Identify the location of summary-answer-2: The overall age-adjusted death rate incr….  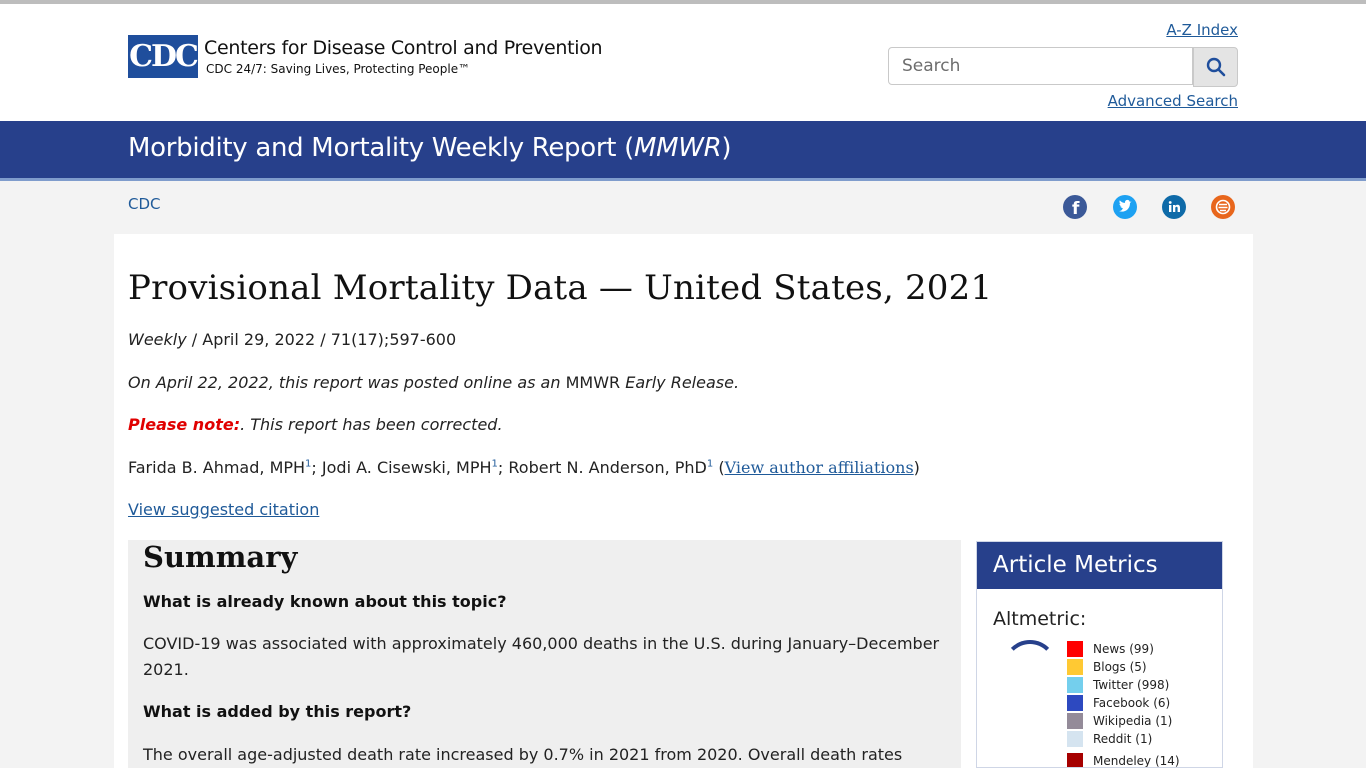
(523, 754).